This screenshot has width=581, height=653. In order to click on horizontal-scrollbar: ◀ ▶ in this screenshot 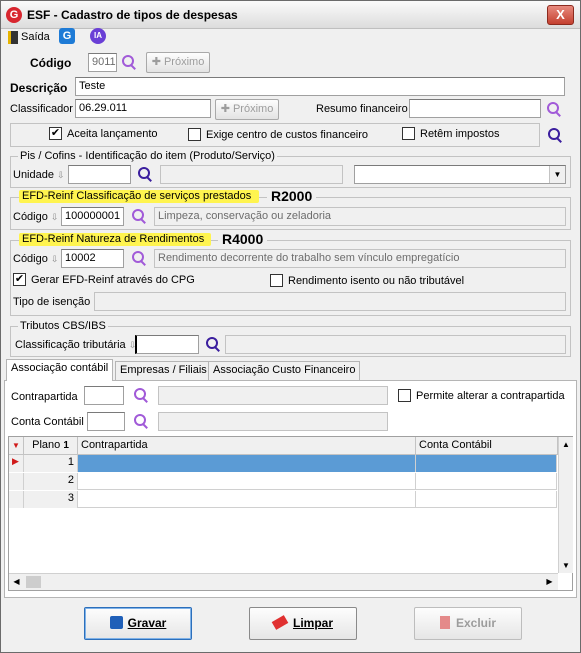, I will do `click(283, 581)`.